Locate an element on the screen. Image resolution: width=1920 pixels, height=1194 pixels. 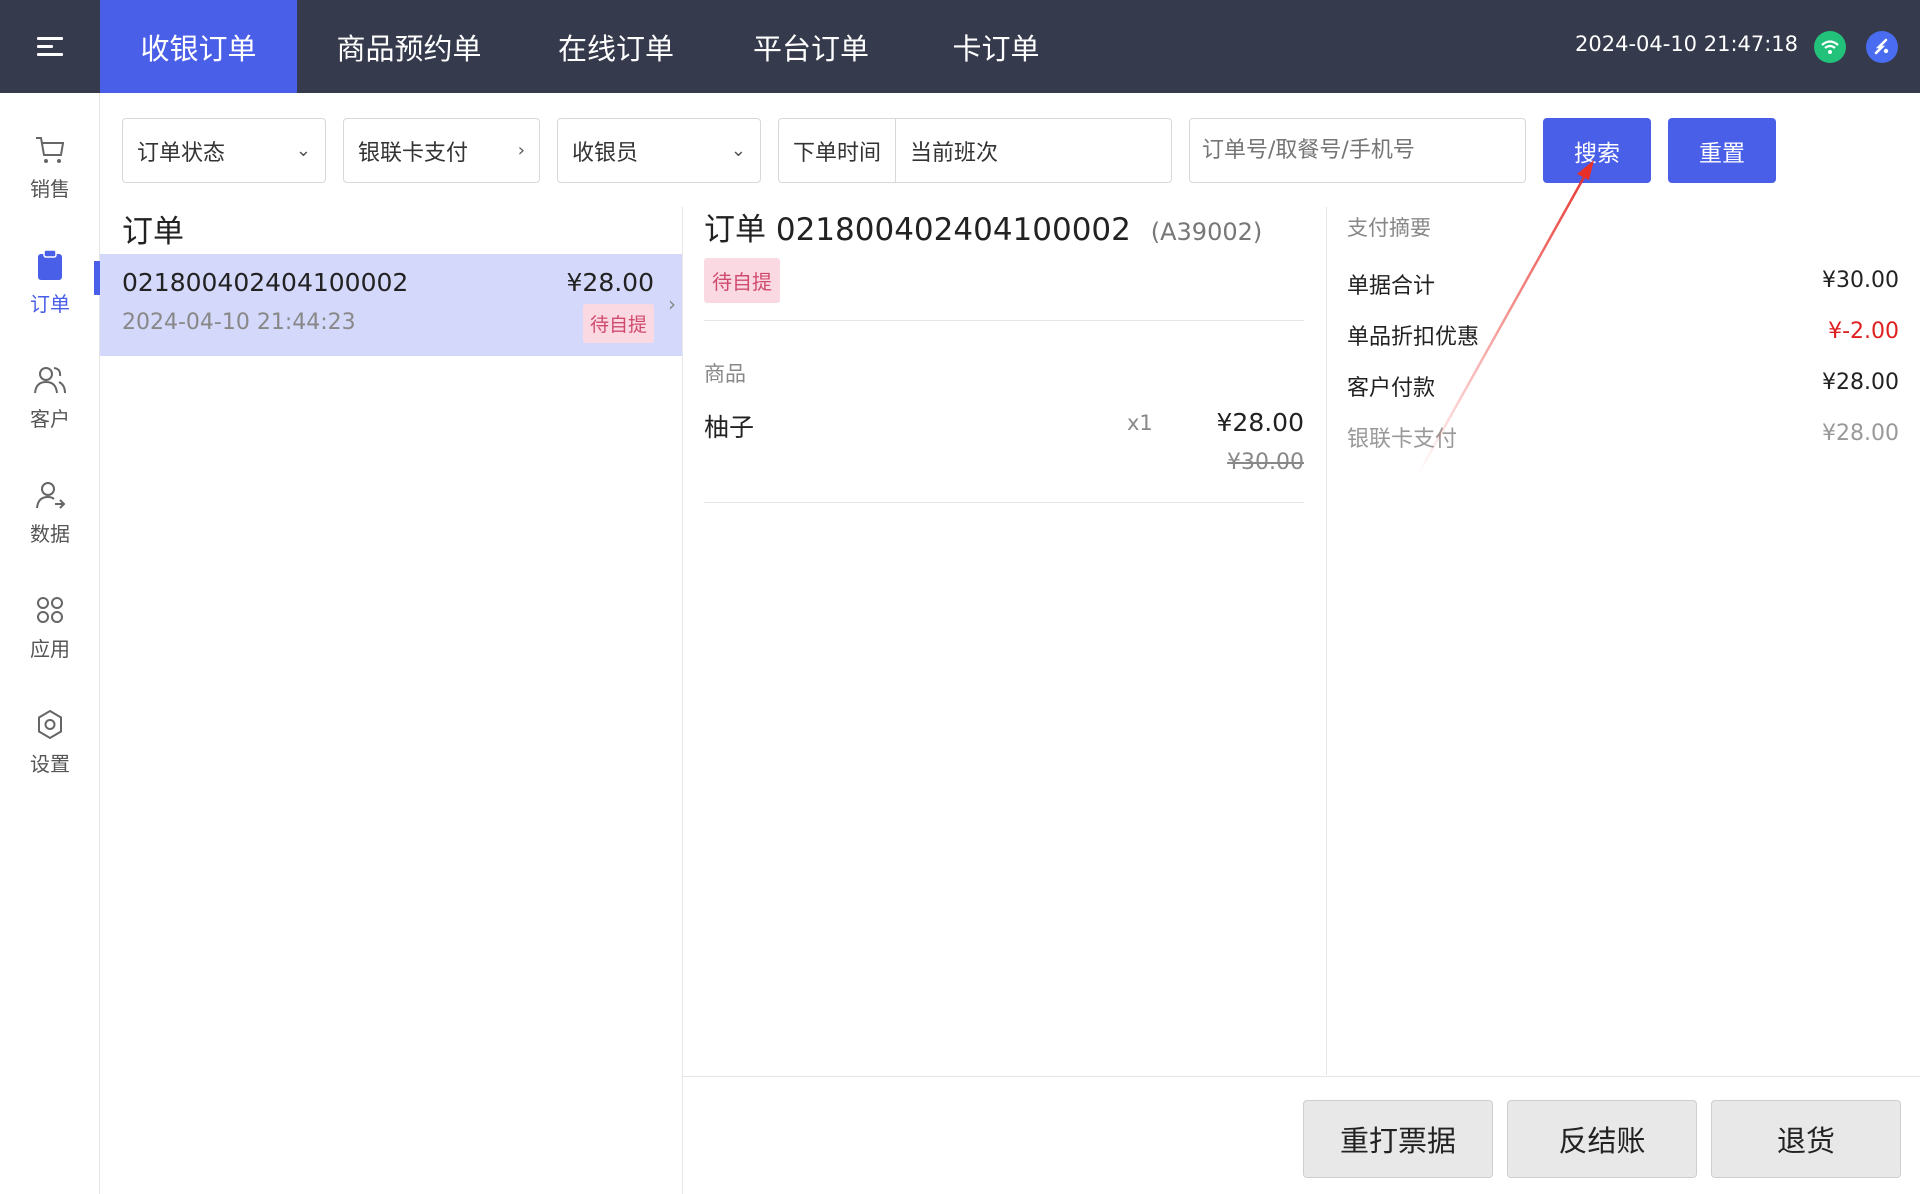
payment-row-label: 银联卡支付 is located at coordinates (1402, 439).